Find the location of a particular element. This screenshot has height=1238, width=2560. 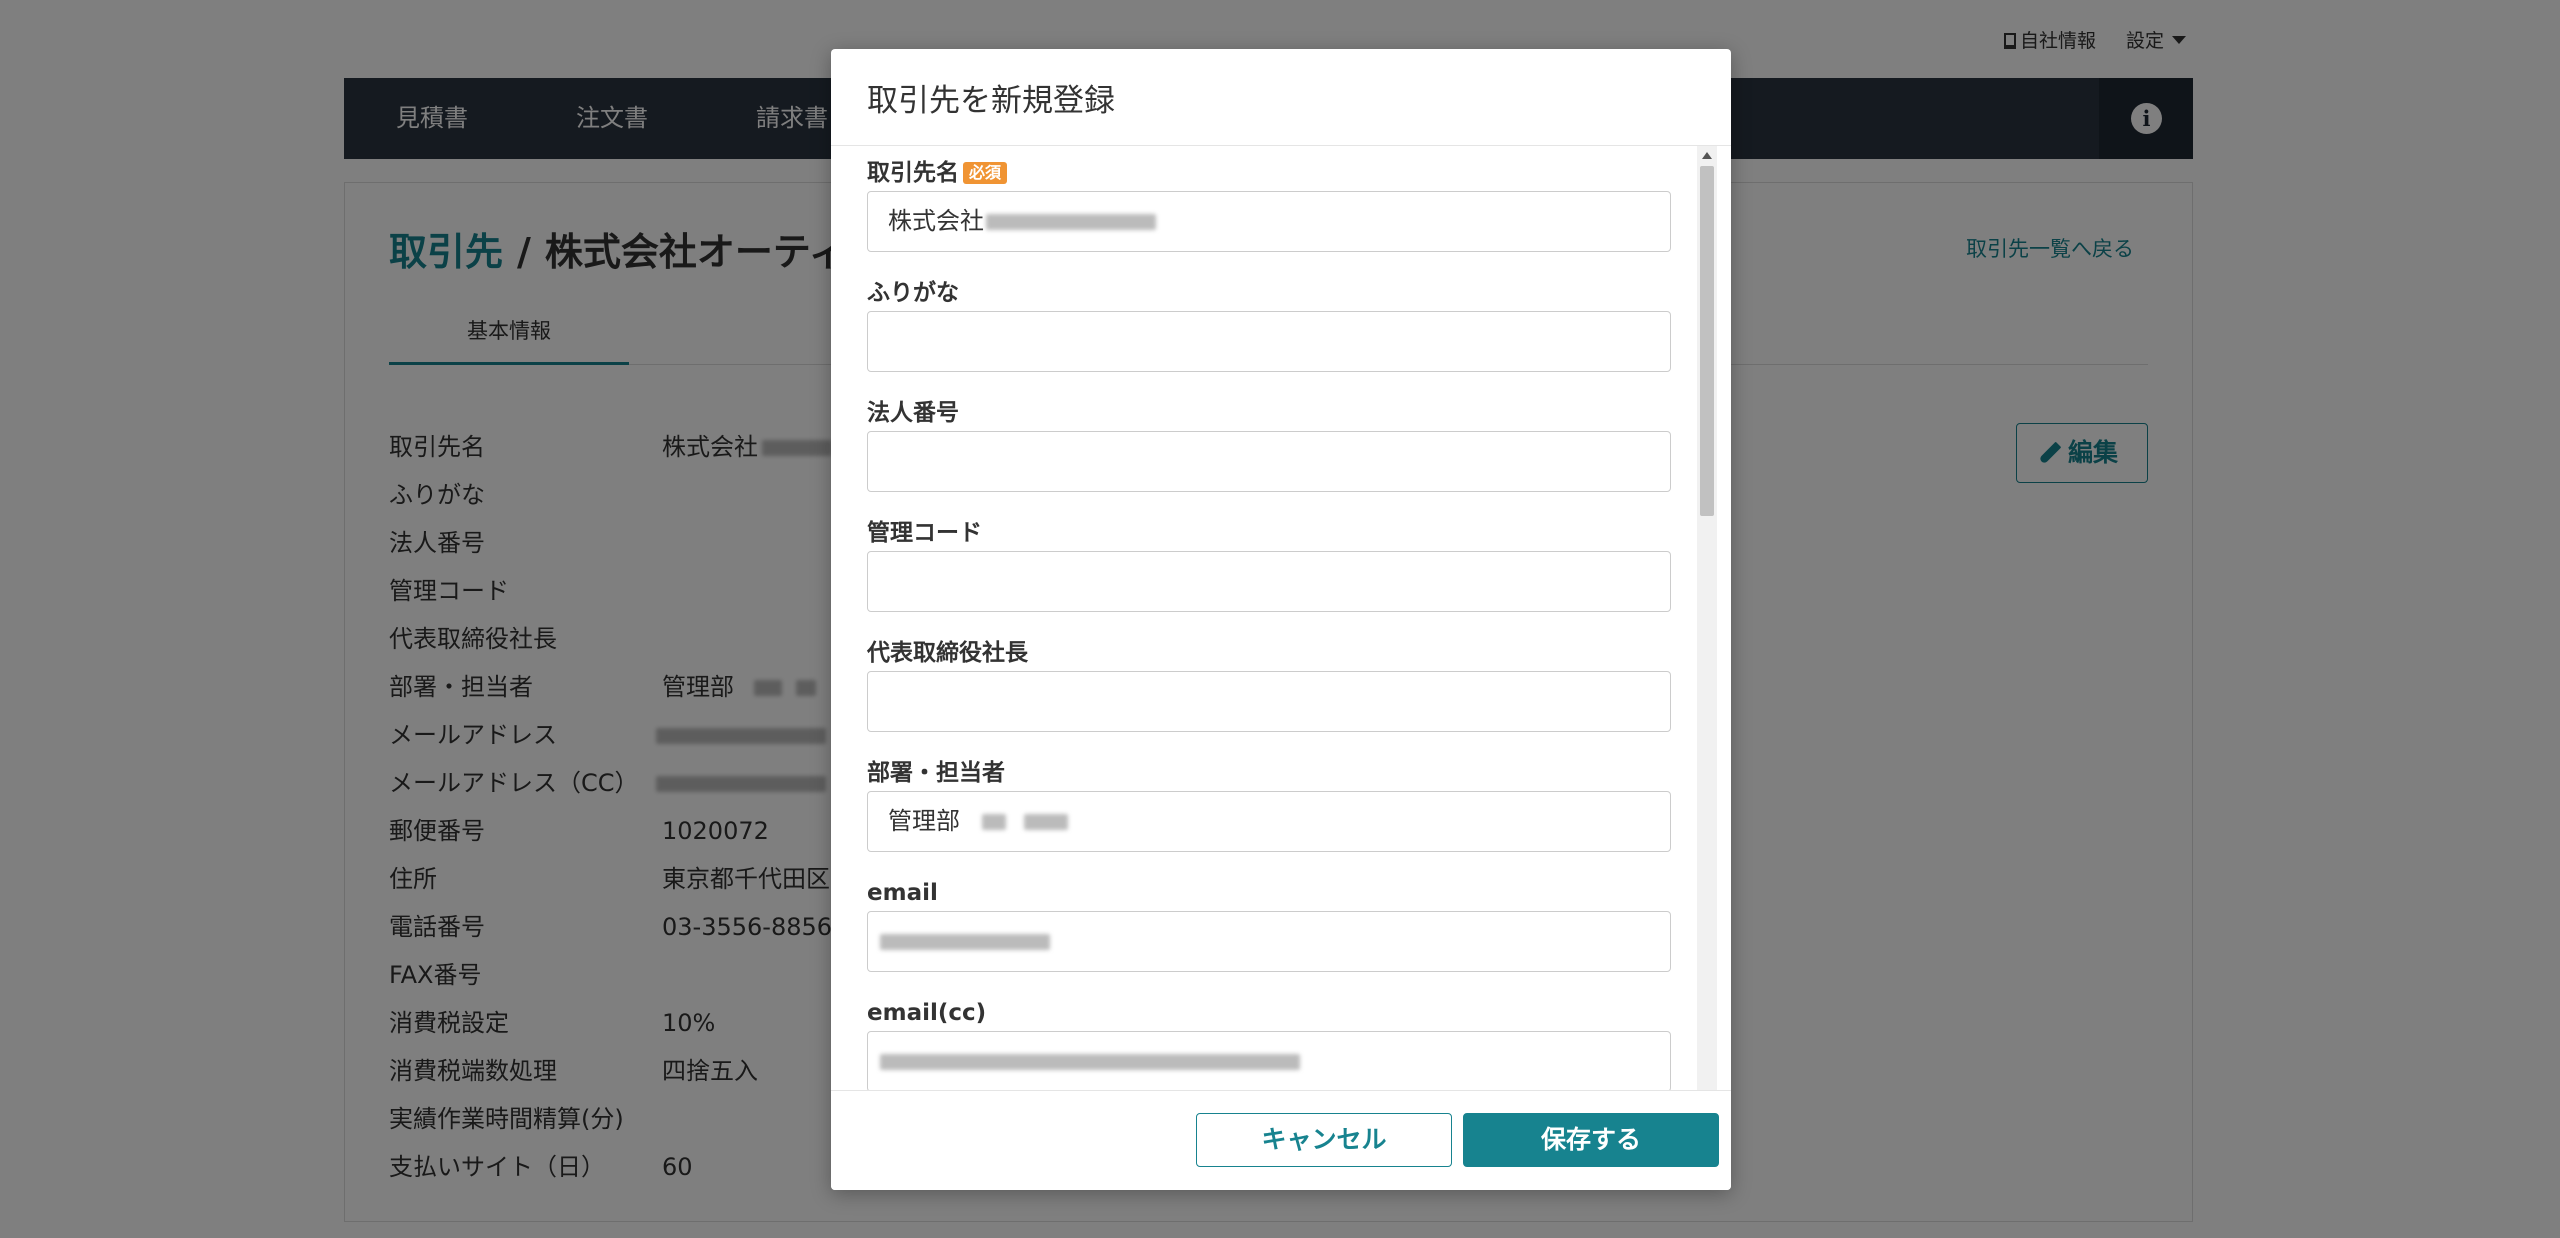

field-label: email(cc) is located at coordinates (927, 1013).